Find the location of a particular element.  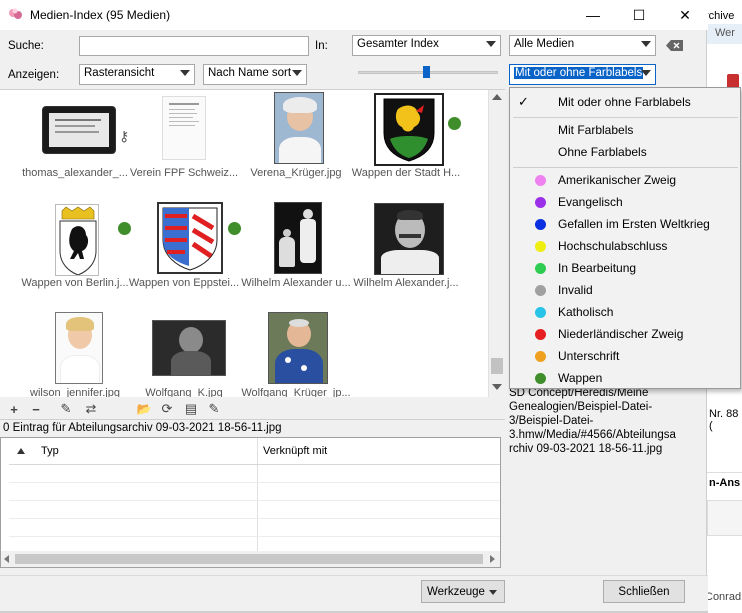

menu-item-without-labels: Ohne Farblabels is located at coordinates (602, 152).